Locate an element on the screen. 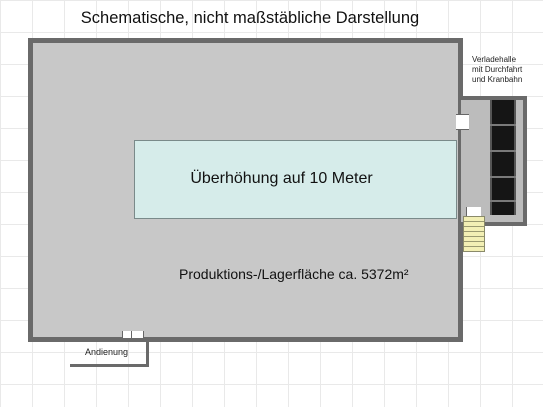 Image resolution: width=543 pixels, height=407 pixels. loading-hall-label: Verladehalle mit Durchfahrt und Kranbahn is located at coordinates (497, 69).